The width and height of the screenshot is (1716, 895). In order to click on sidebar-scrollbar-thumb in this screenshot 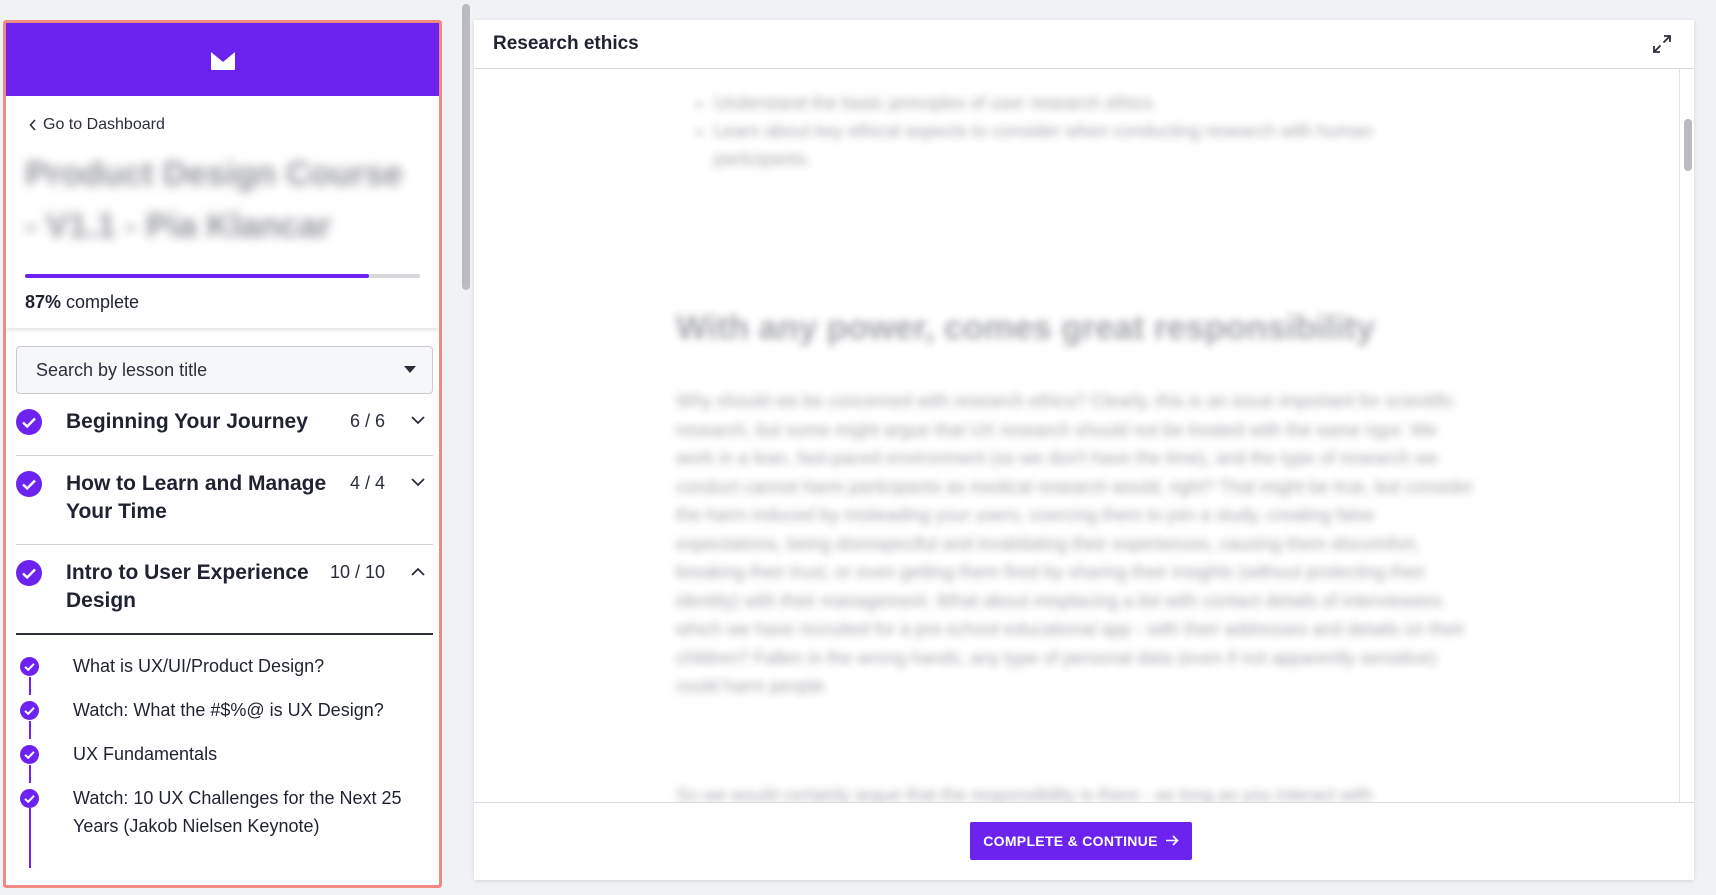, I will do `click(466, 147)`.